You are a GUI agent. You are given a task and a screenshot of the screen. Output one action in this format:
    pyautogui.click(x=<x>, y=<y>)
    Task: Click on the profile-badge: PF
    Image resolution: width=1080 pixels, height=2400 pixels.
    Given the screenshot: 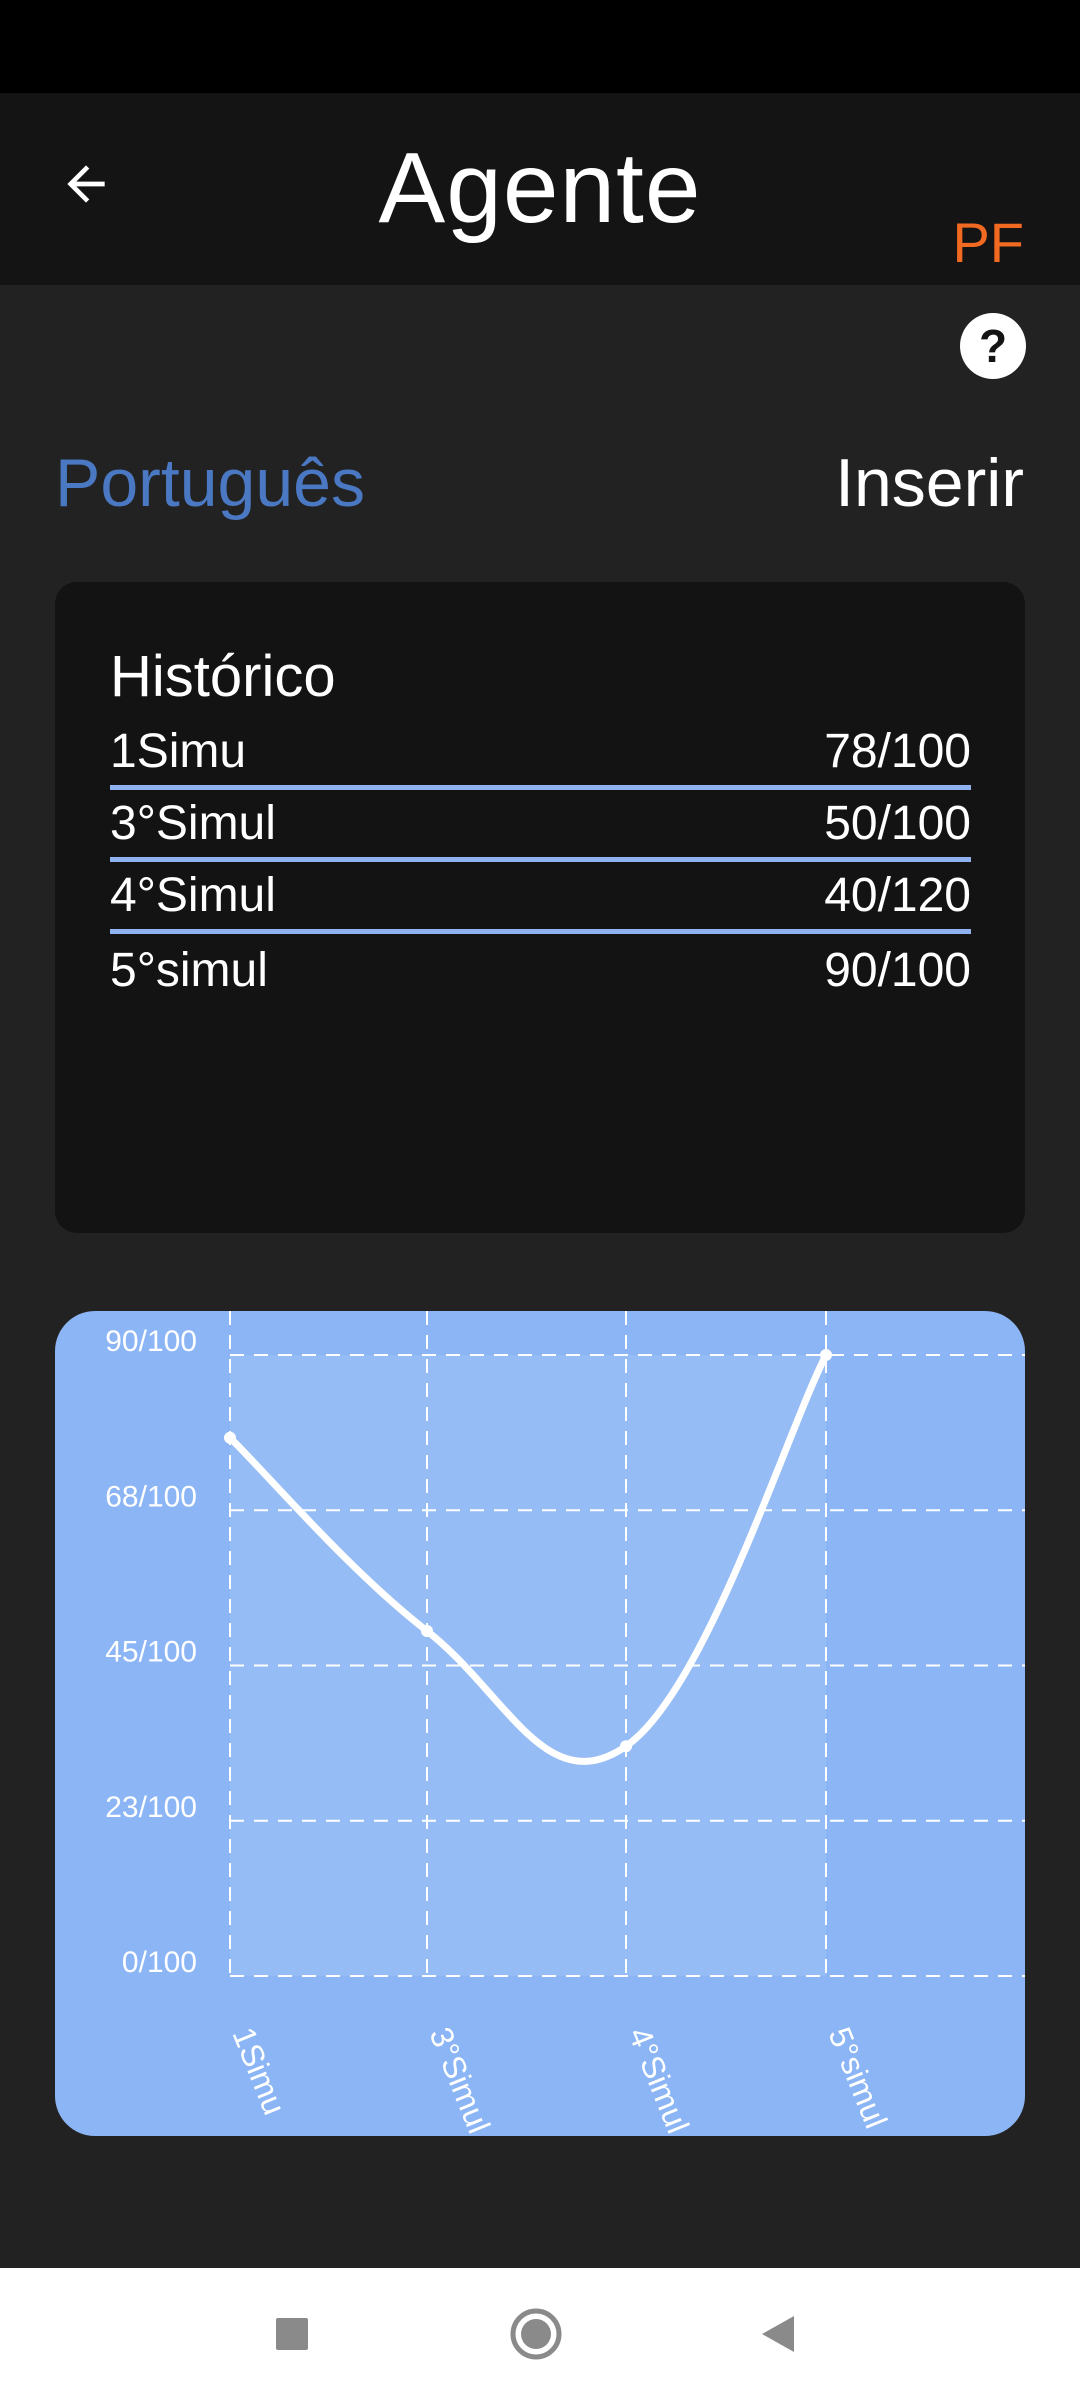 What is the action you would take?
    pyautogui.click(x=988, y=243)
    